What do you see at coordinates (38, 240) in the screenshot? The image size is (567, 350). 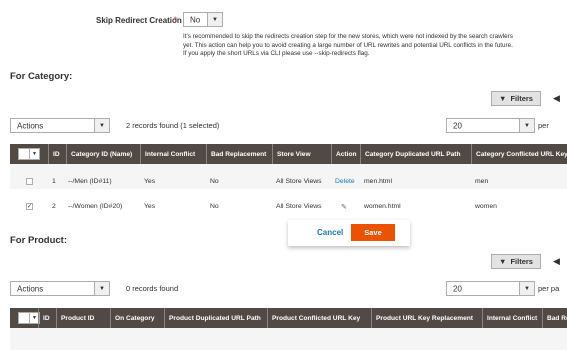 I see `product-section-title: For Product:` at bounding box center [38, 240].